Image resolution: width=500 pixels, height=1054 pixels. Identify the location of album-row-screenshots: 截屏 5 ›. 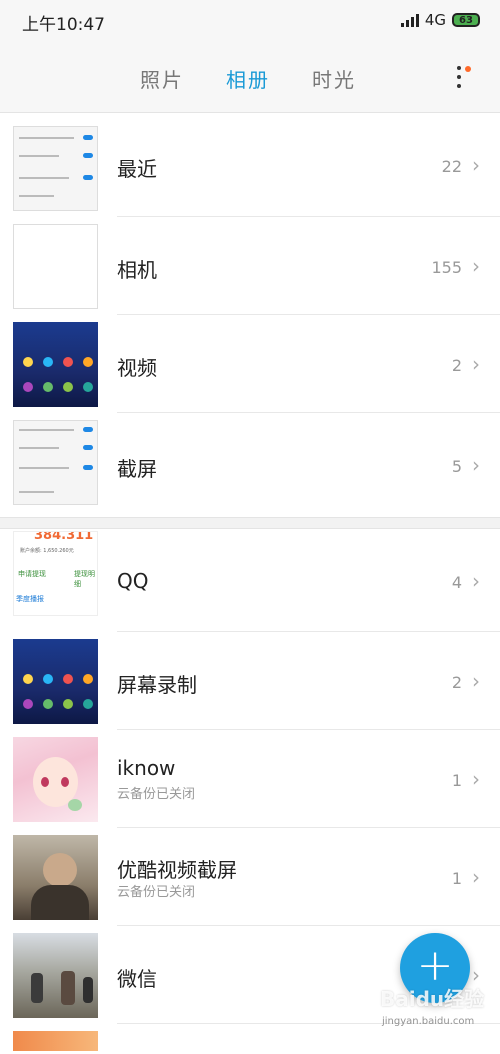
(250, 465).